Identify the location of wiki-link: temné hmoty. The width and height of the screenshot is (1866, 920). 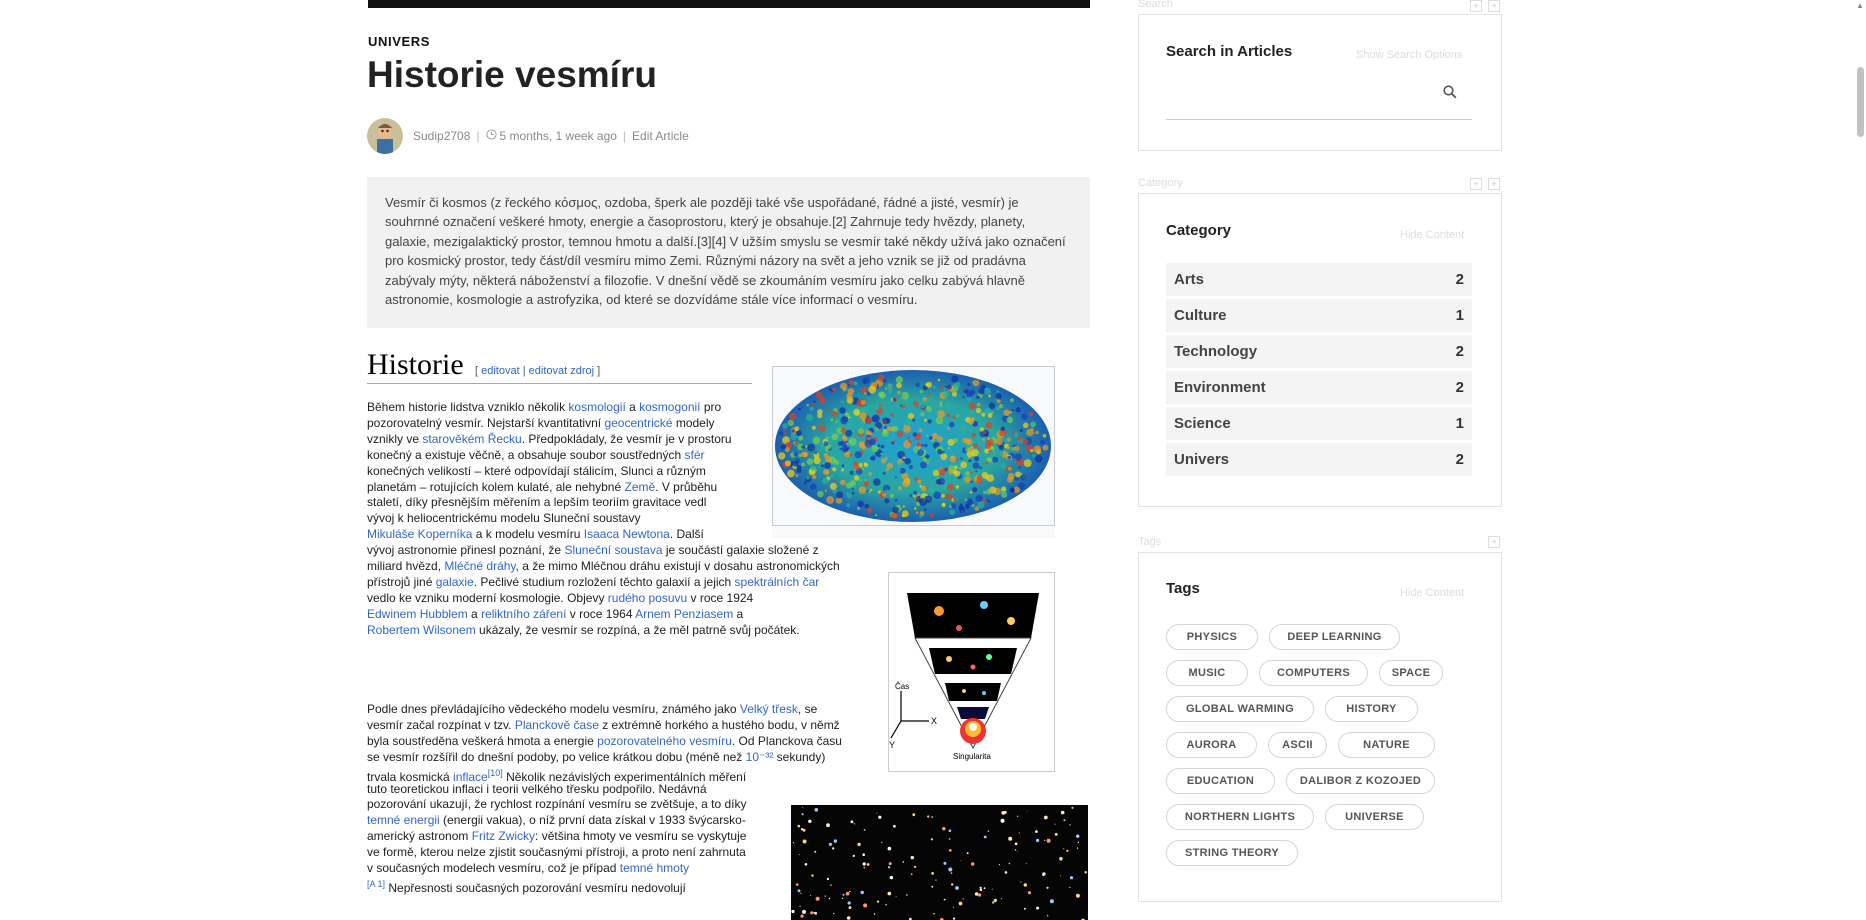
(654, 868).